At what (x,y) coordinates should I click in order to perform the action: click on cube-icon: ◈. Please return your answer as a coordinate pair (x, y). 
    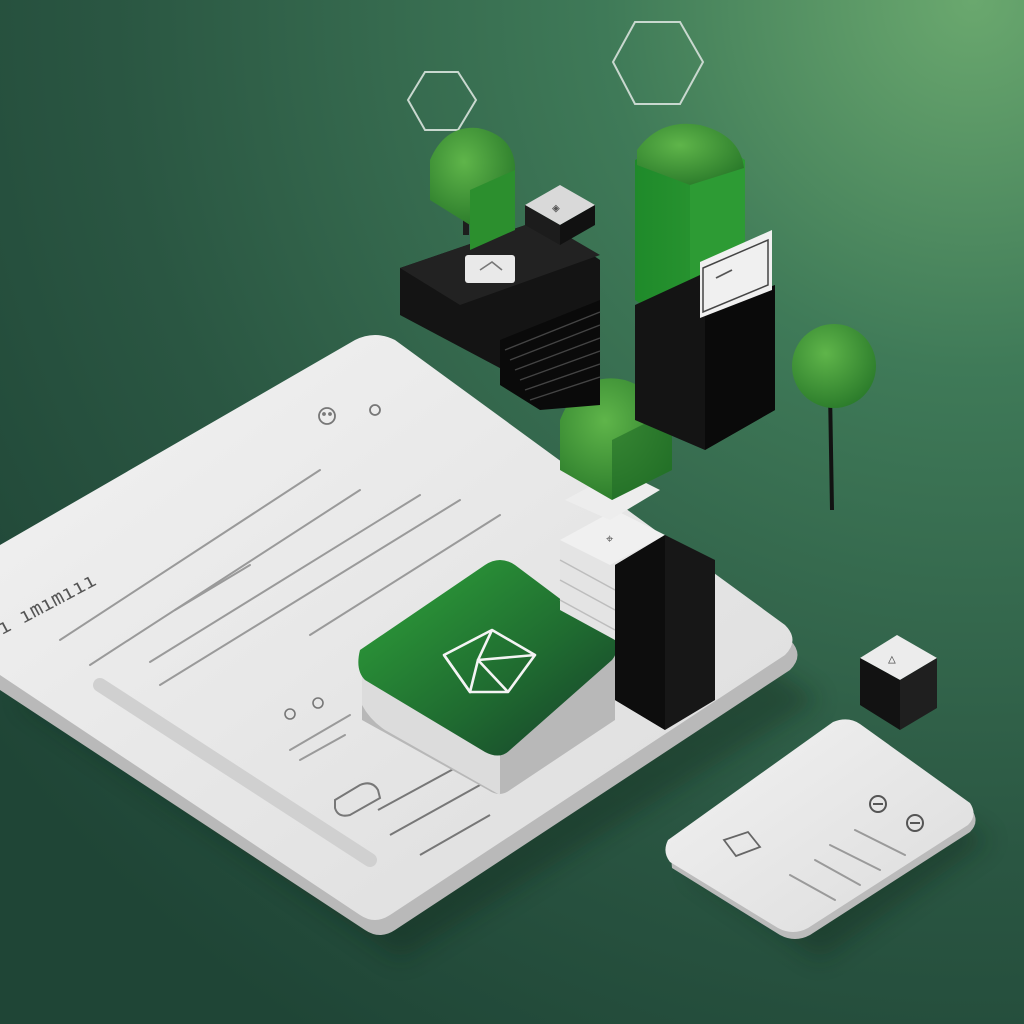
    Looking at the image, I should click on (556, 208).